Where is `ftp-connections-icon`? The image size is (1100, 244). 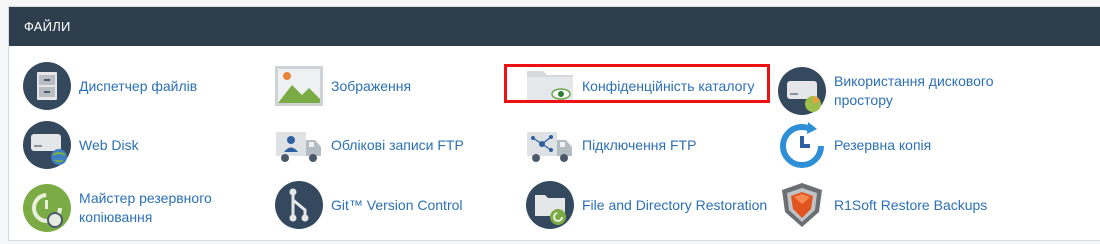
ftp-connections-icon is located at coordinates (550, 145).